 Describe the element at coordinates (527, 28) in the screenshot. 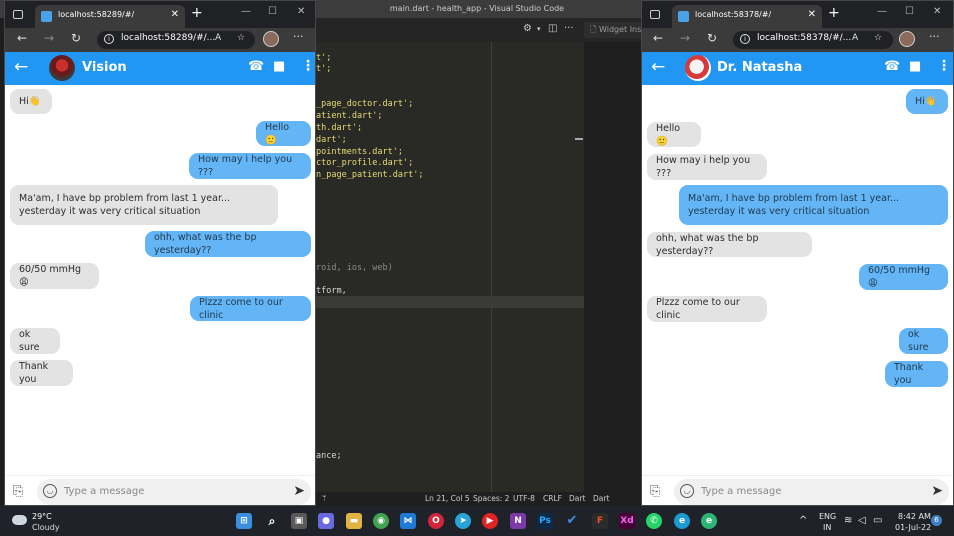

I see `run-debug-icon: ⚙` at that location.